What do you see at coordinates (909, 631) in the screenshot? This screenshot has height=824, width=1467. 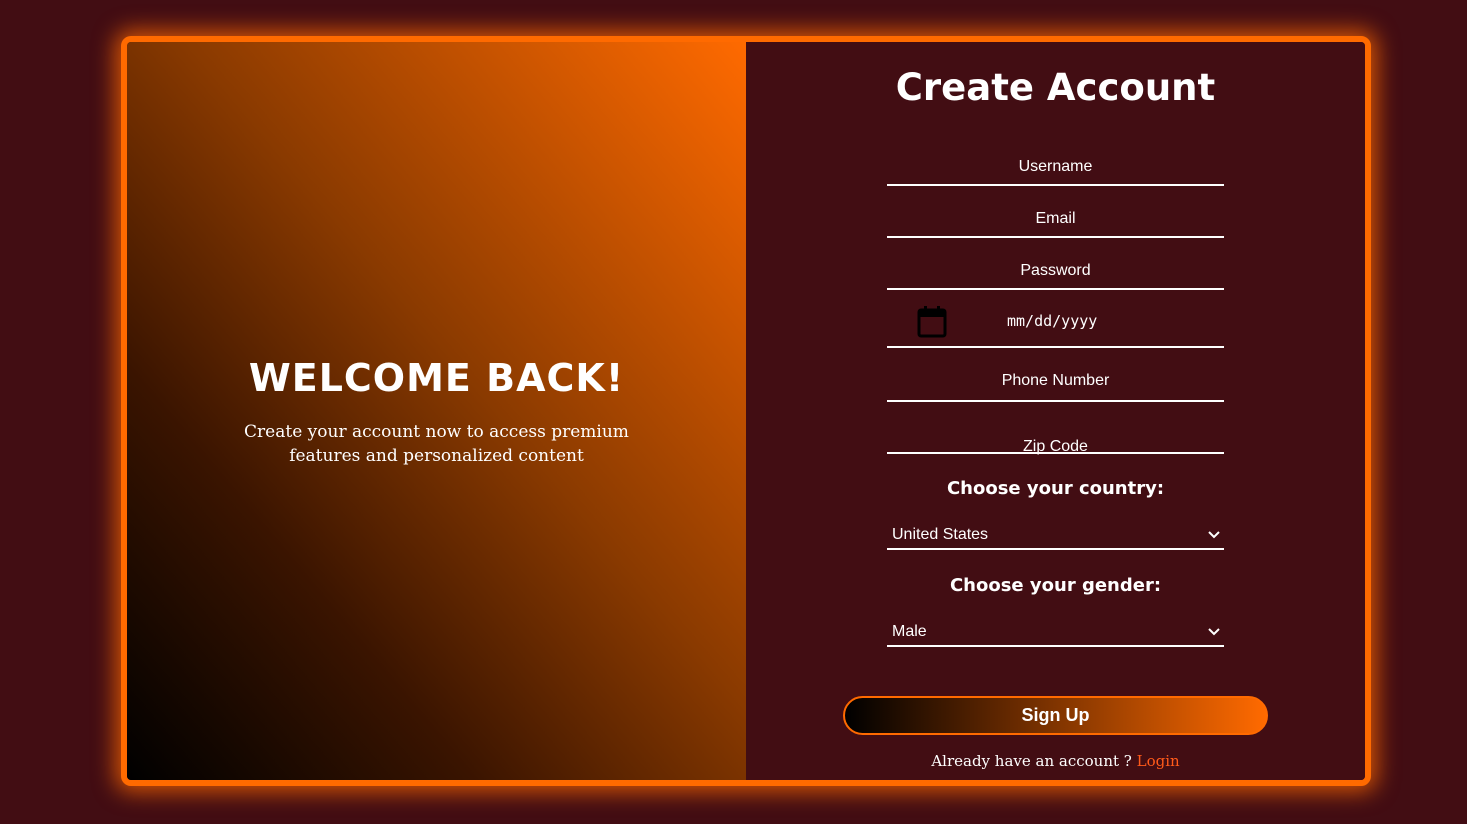 I see `gender-select-value: Male` at bounding box center [909, 631].